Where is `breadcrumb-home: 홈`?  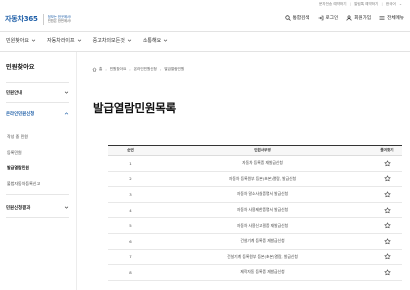
breadcrumb-home: 홈 is located at coordinates (100, 69).